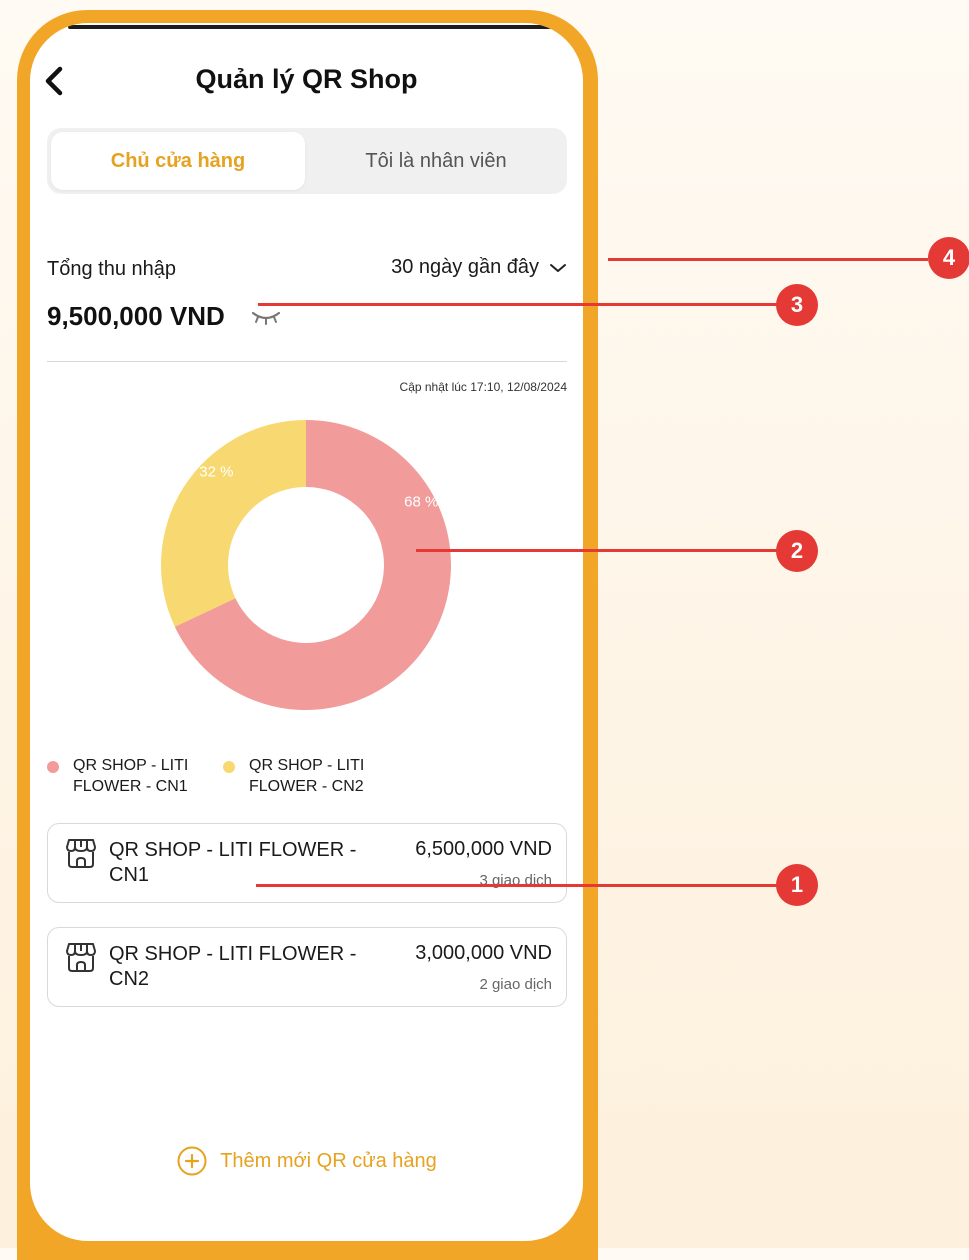 The width and height of the screenshot is (969, 1260). I want to click on income-donut-chart: 68 % 32 %, so click(306, 565).